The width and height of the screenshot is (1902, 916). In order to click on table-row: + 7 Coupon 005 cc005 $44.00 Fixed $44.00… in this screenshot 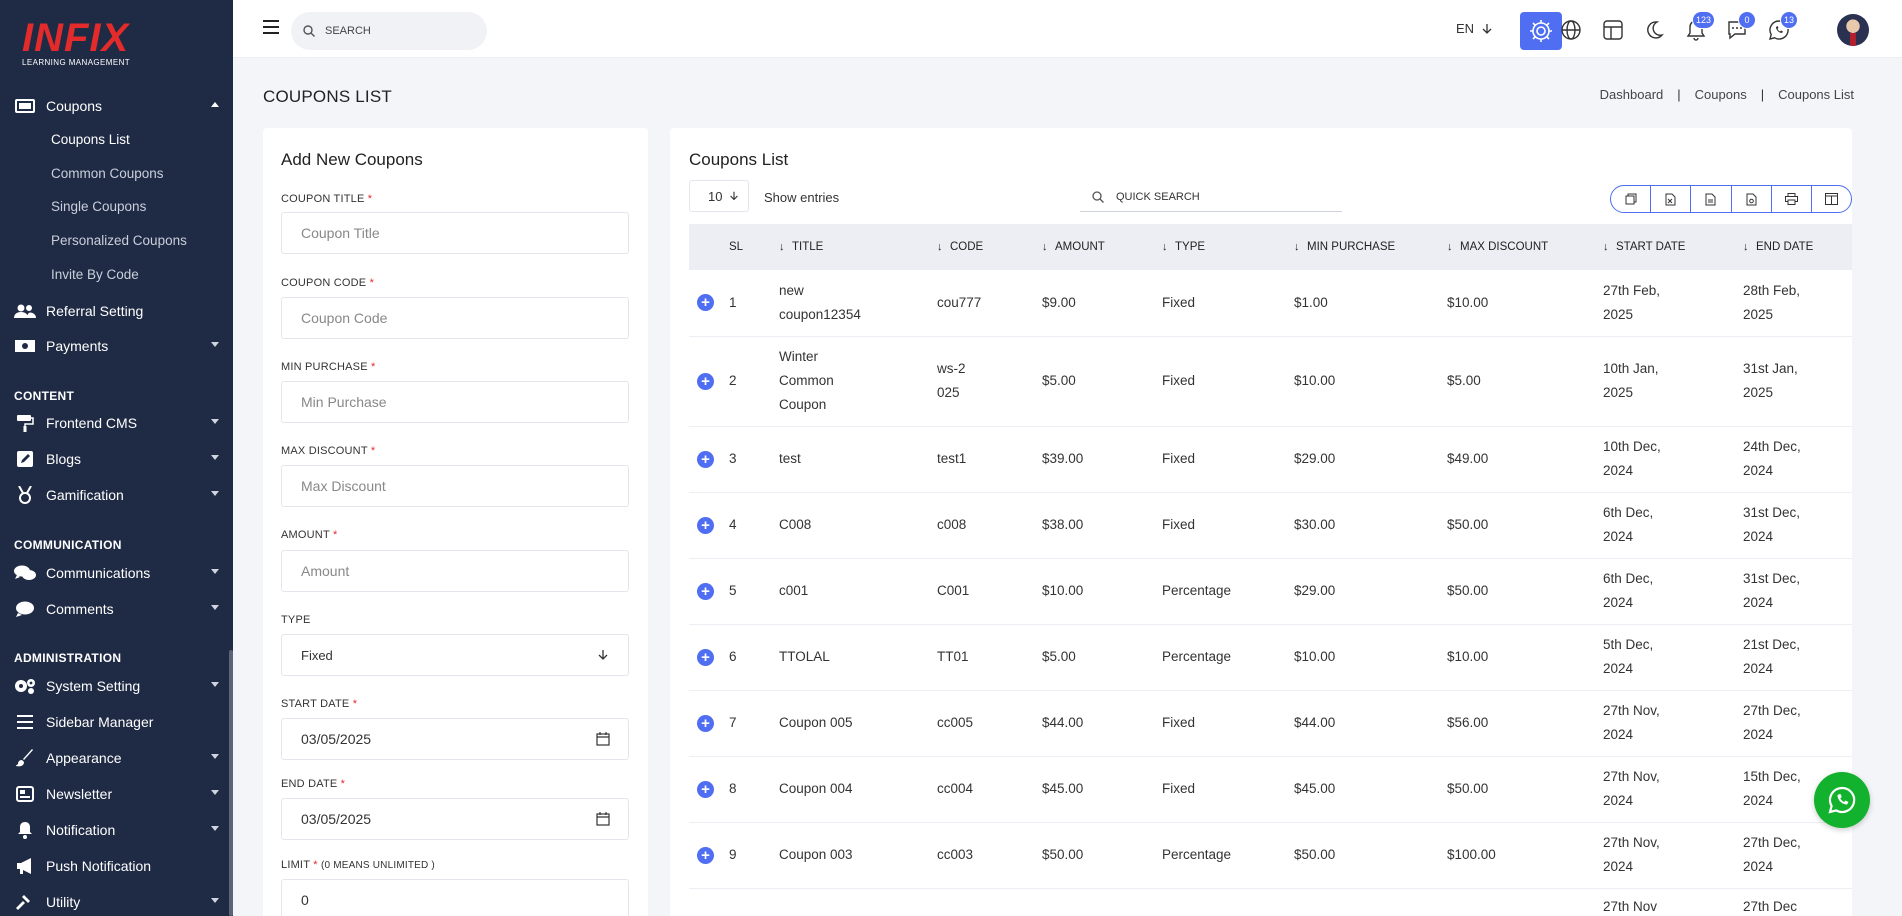, I will do `click(1270, 723)`.